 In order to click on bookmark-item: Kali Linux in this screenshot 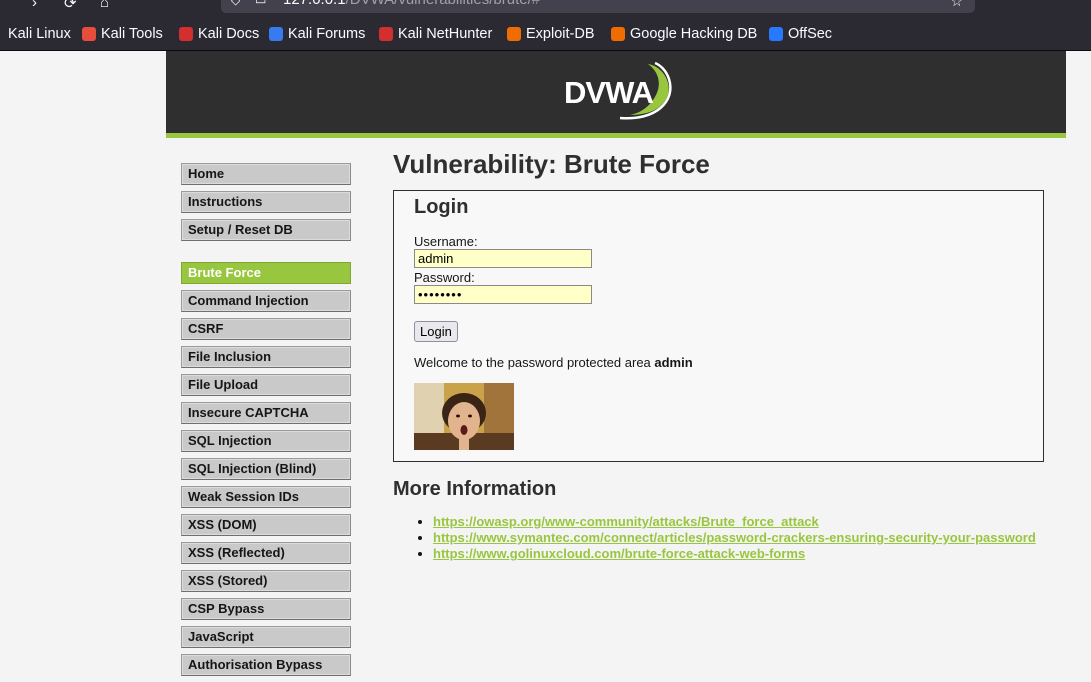, I will do `click(35, 34)`.